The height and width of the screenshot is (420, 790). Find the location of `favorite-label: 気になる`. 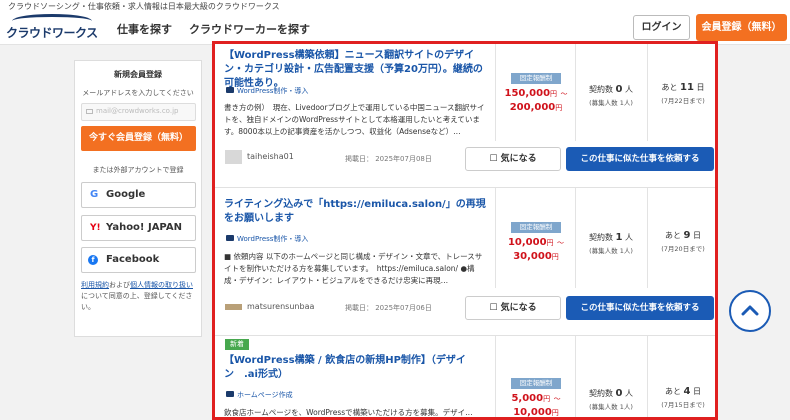

favorite-label: 気になる is located at coordinates (518, 159).